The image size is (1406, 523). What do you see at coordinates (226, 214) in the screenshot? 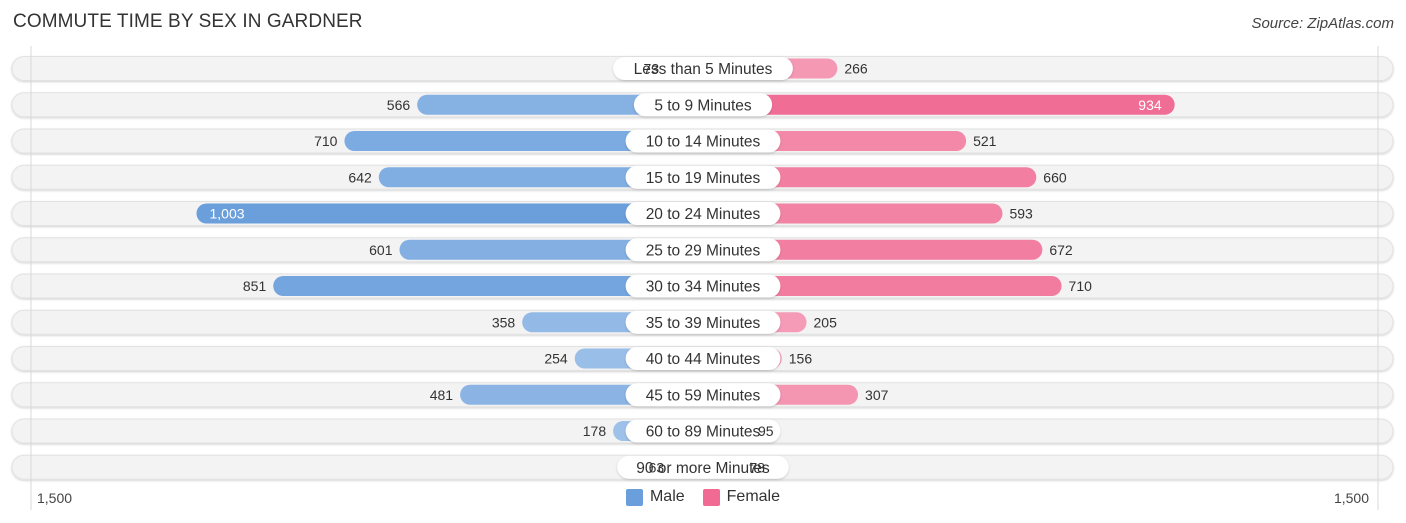
I see `value-label-male: 1,003` at bounding box center [226, 214].